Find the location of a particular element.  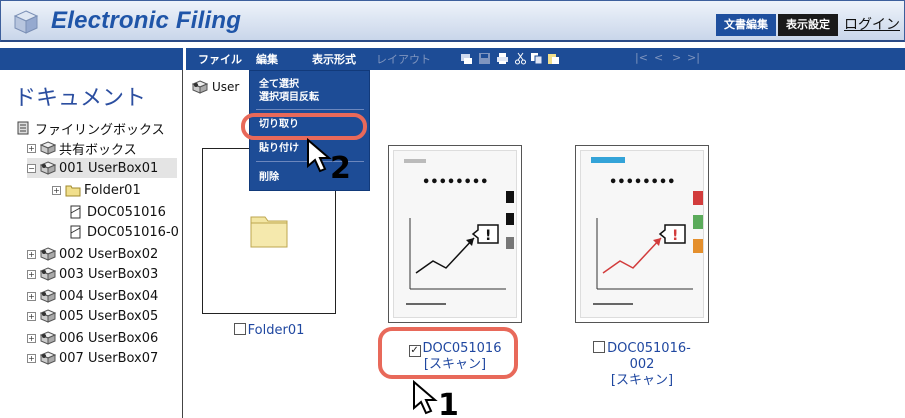

last-page-icon: >| is located at coordinates (693, 57).